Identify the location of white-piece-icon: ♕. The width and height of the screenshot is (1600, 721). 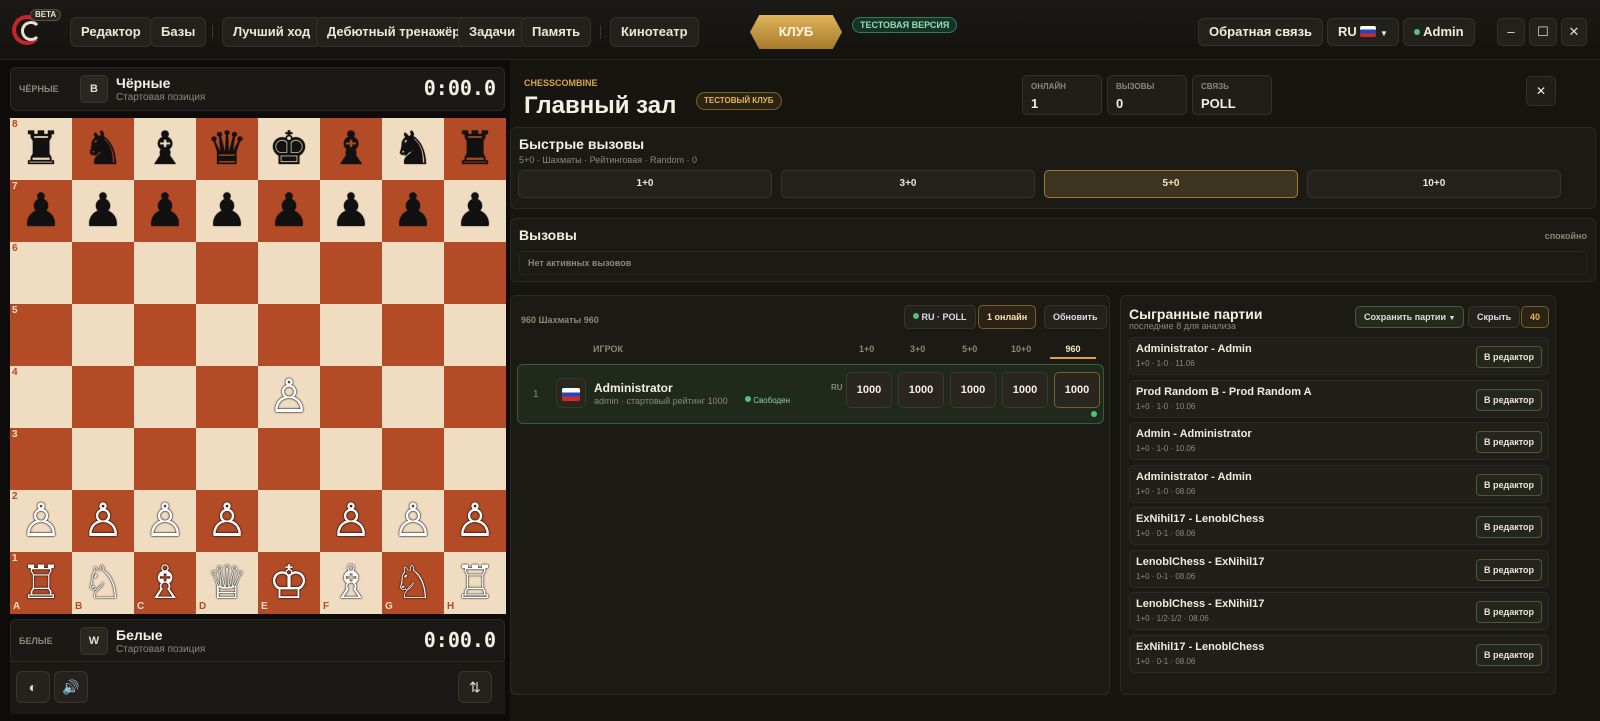
(227, 583).